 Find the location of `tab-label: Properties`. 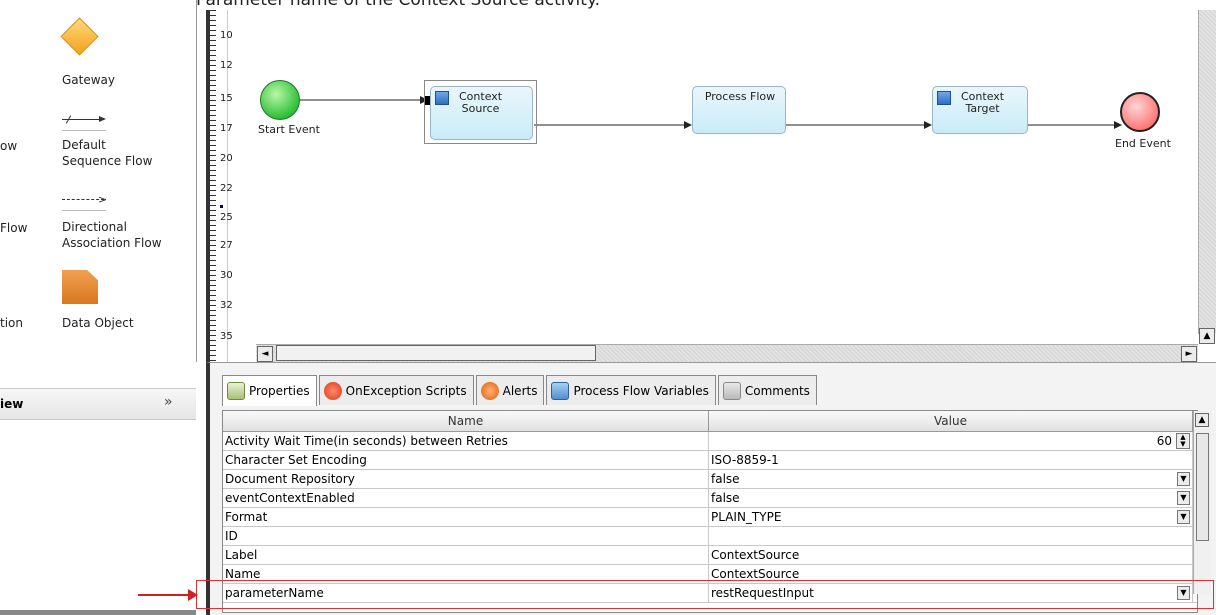

tab-label: Properties is located at coordinates (279, 391).